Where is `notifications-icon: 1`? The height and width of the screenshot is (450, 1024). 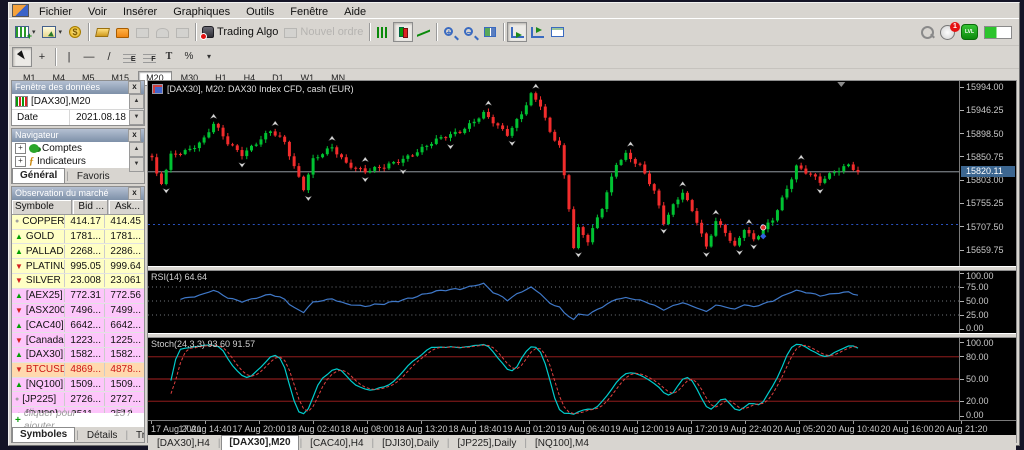 notifications-icon: 1 is located at coordinates (950, 30).